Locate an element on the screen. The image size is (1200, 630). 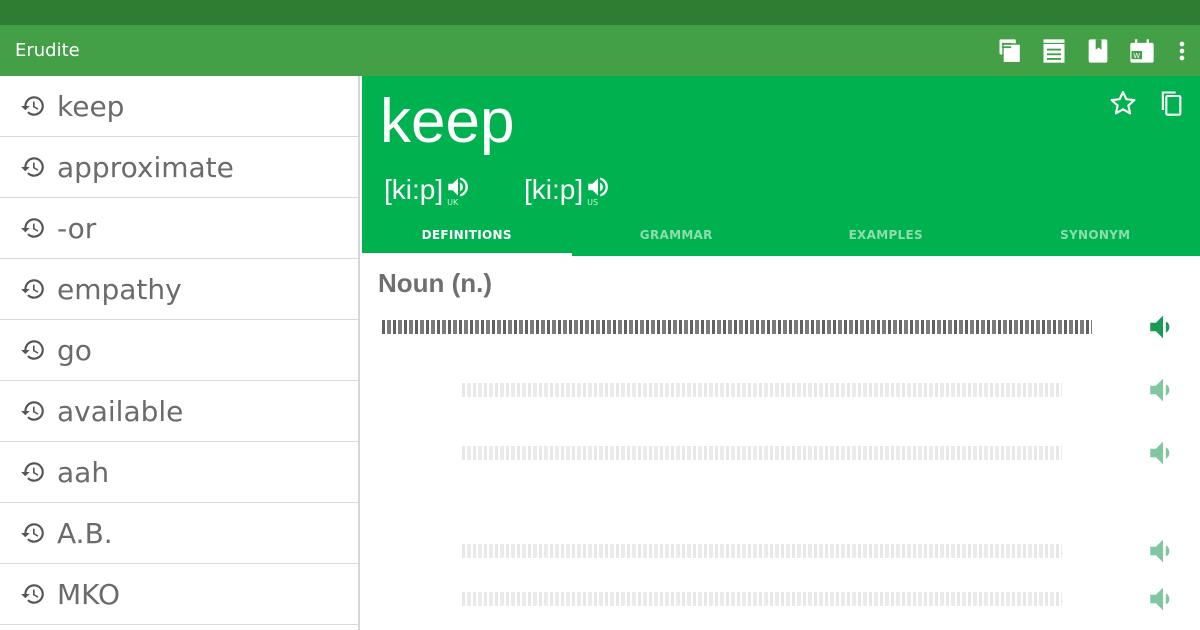
pronunciation-region: UK is located at coordinates (453, 202).